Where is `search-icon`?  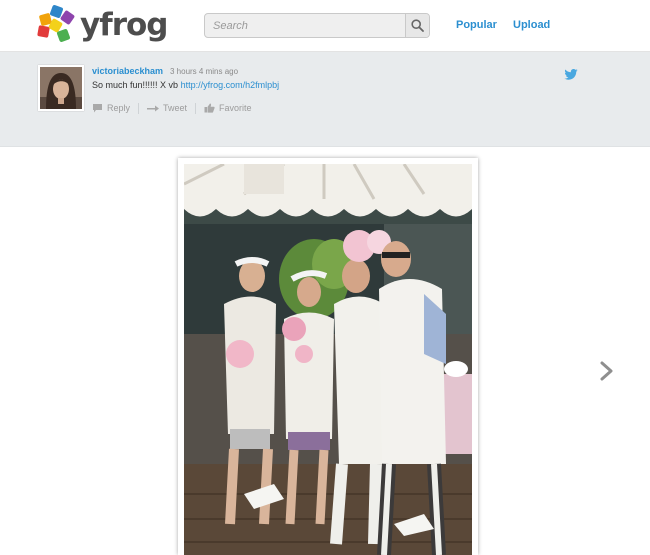
search-icon is located at coordinates (417, 25).